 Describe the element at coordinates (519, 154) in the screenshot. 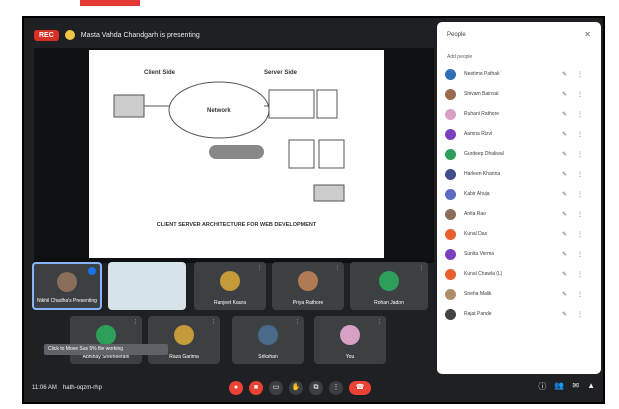

I see `participant-row: Gurdeep Dhaliwal ✎ ⋮` at that location.